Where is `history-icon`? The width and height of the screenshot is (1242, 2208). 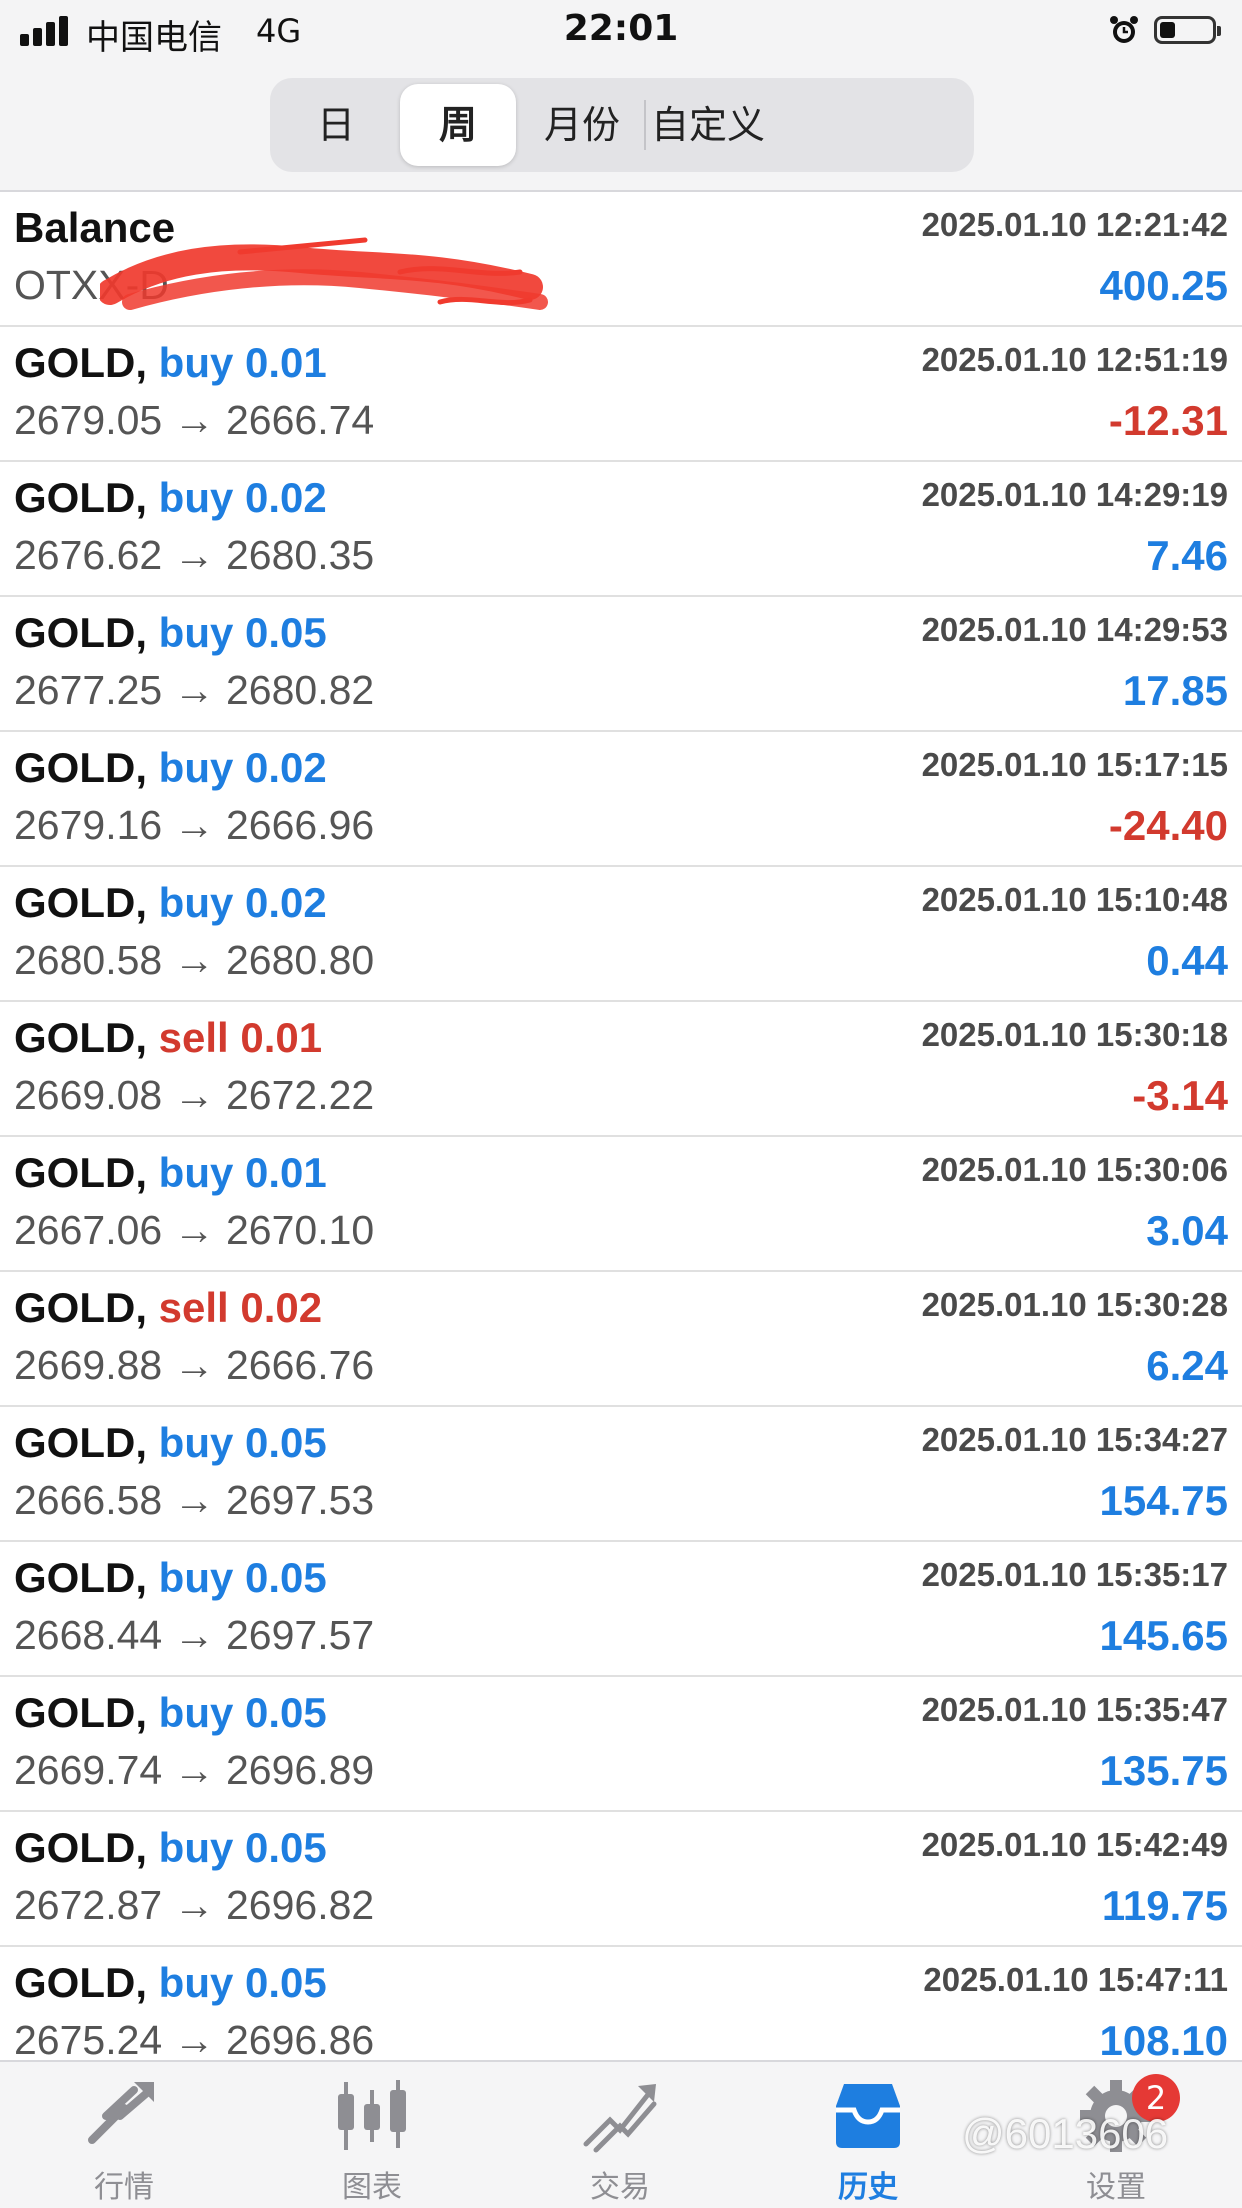 history-icon is located at coordinates (868, 2116).